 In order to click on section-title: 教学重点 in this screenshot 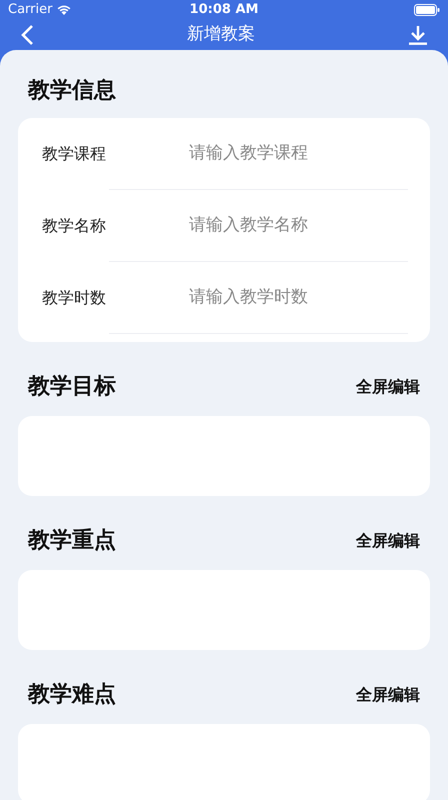, I will do `click(72, 540)`.